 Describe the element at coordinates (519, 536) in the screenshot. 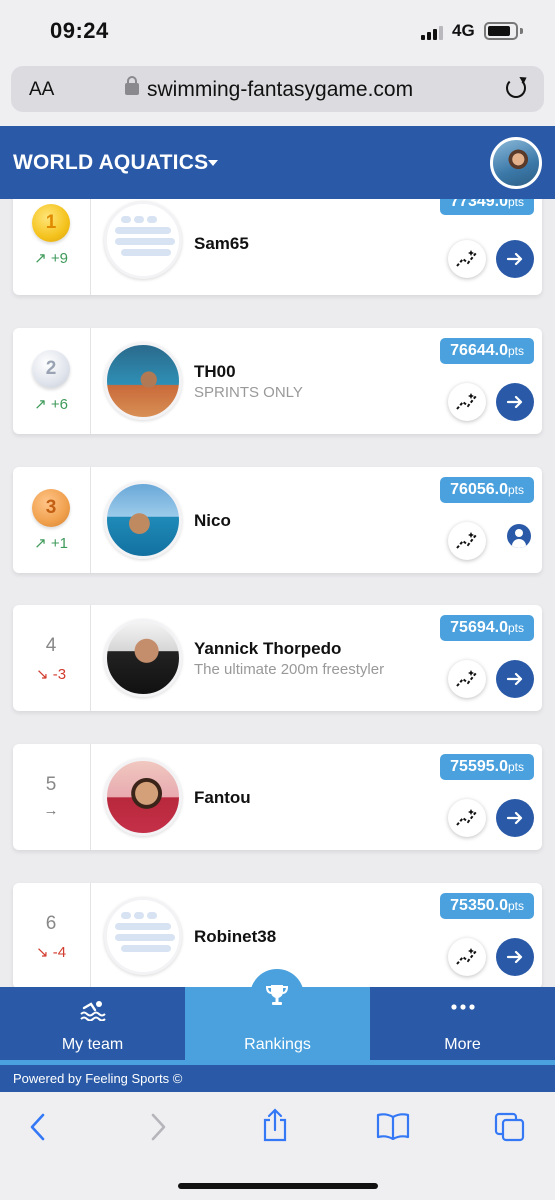

I see `profile-icon` at that location.